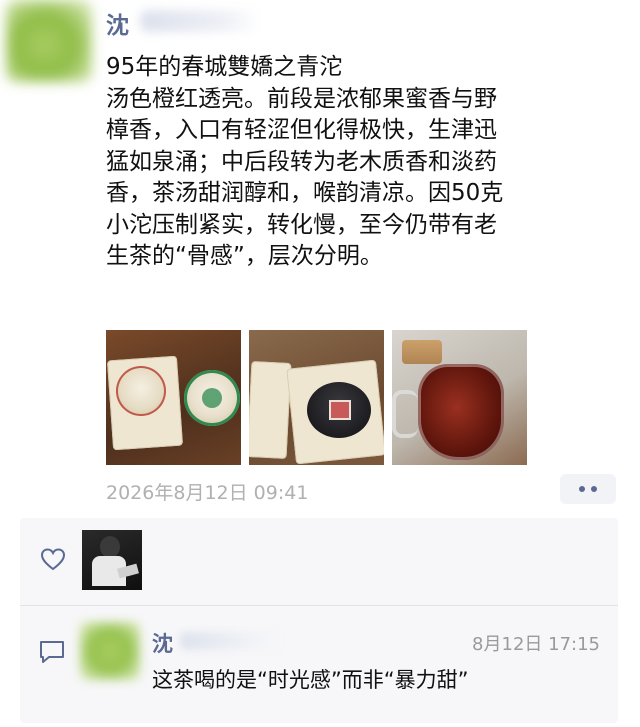 This screenshot has width=640, height=727. What do you see at coordinates (301, 161) in the screenshot?
I see `post-body-line: 猛如泉涌；中后段转为老木质香和淡药` at bounding box center [301, 161].